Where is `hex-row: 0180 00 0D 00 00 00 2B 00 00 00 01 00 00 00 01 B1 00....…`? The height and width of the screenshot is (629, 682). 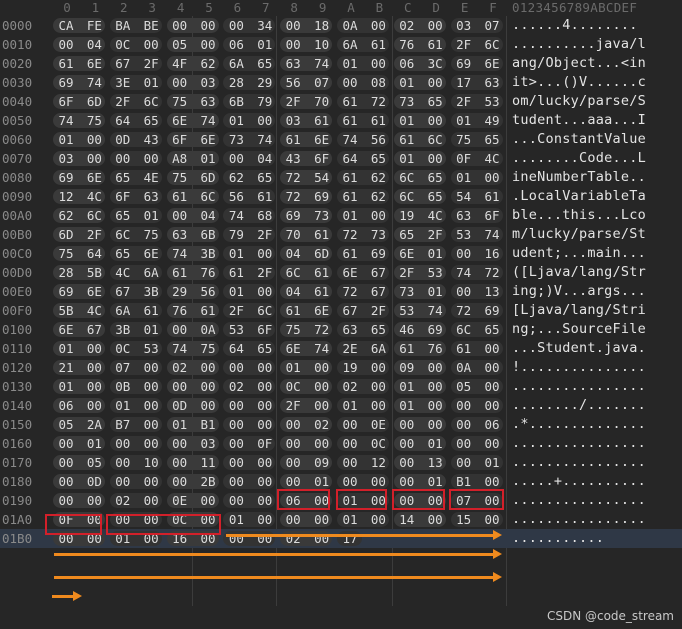 hex-row: 0180 00 0D 00 00 00 2B 00 00 00 01 00 00 00 01 B1 00....… is located at coordinates (341, 481).